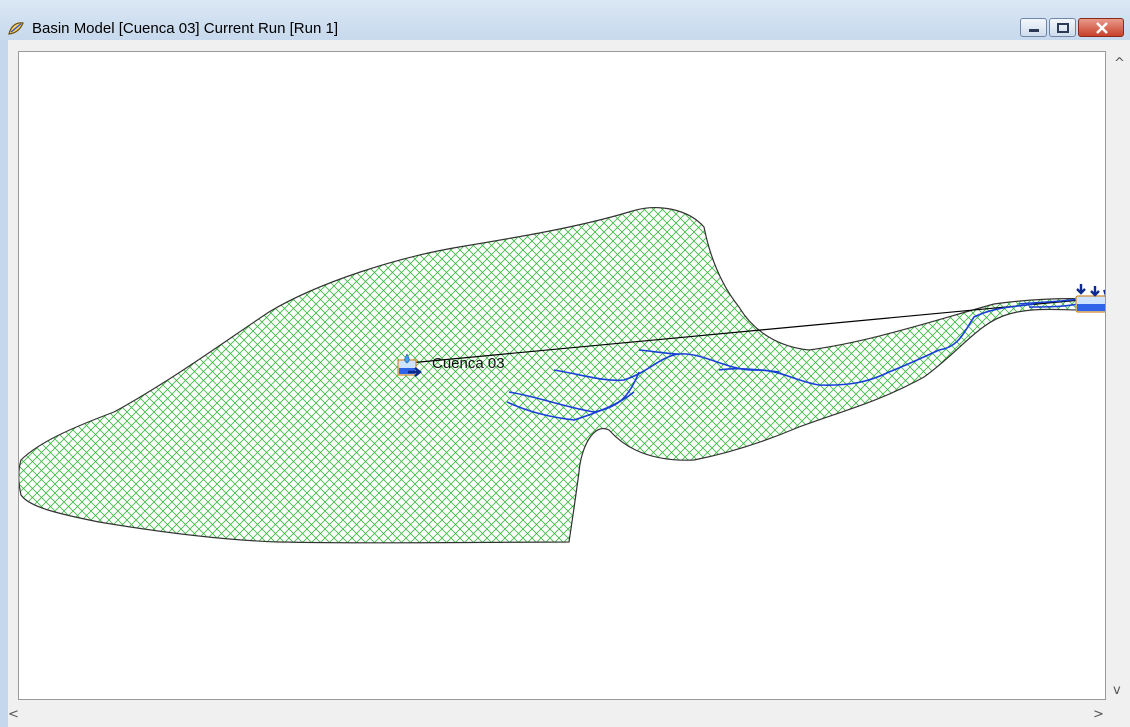 This screenshot has width=1130, height=727. What do you see at coordinates (16, 28) in the screenshot?
I see `basin-model-icon` at bounding box center [16, 28].